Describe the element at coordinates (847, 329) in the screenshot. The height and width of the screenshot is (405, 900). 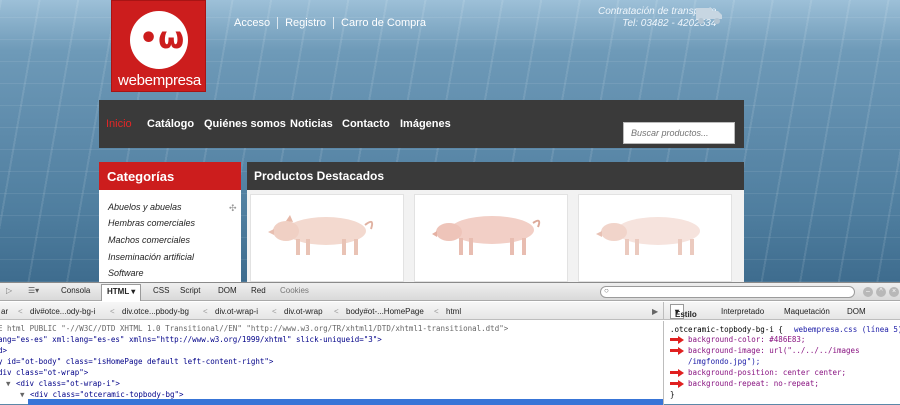
I see `css-file-link: webempresa.css (línea 5)` at that location.